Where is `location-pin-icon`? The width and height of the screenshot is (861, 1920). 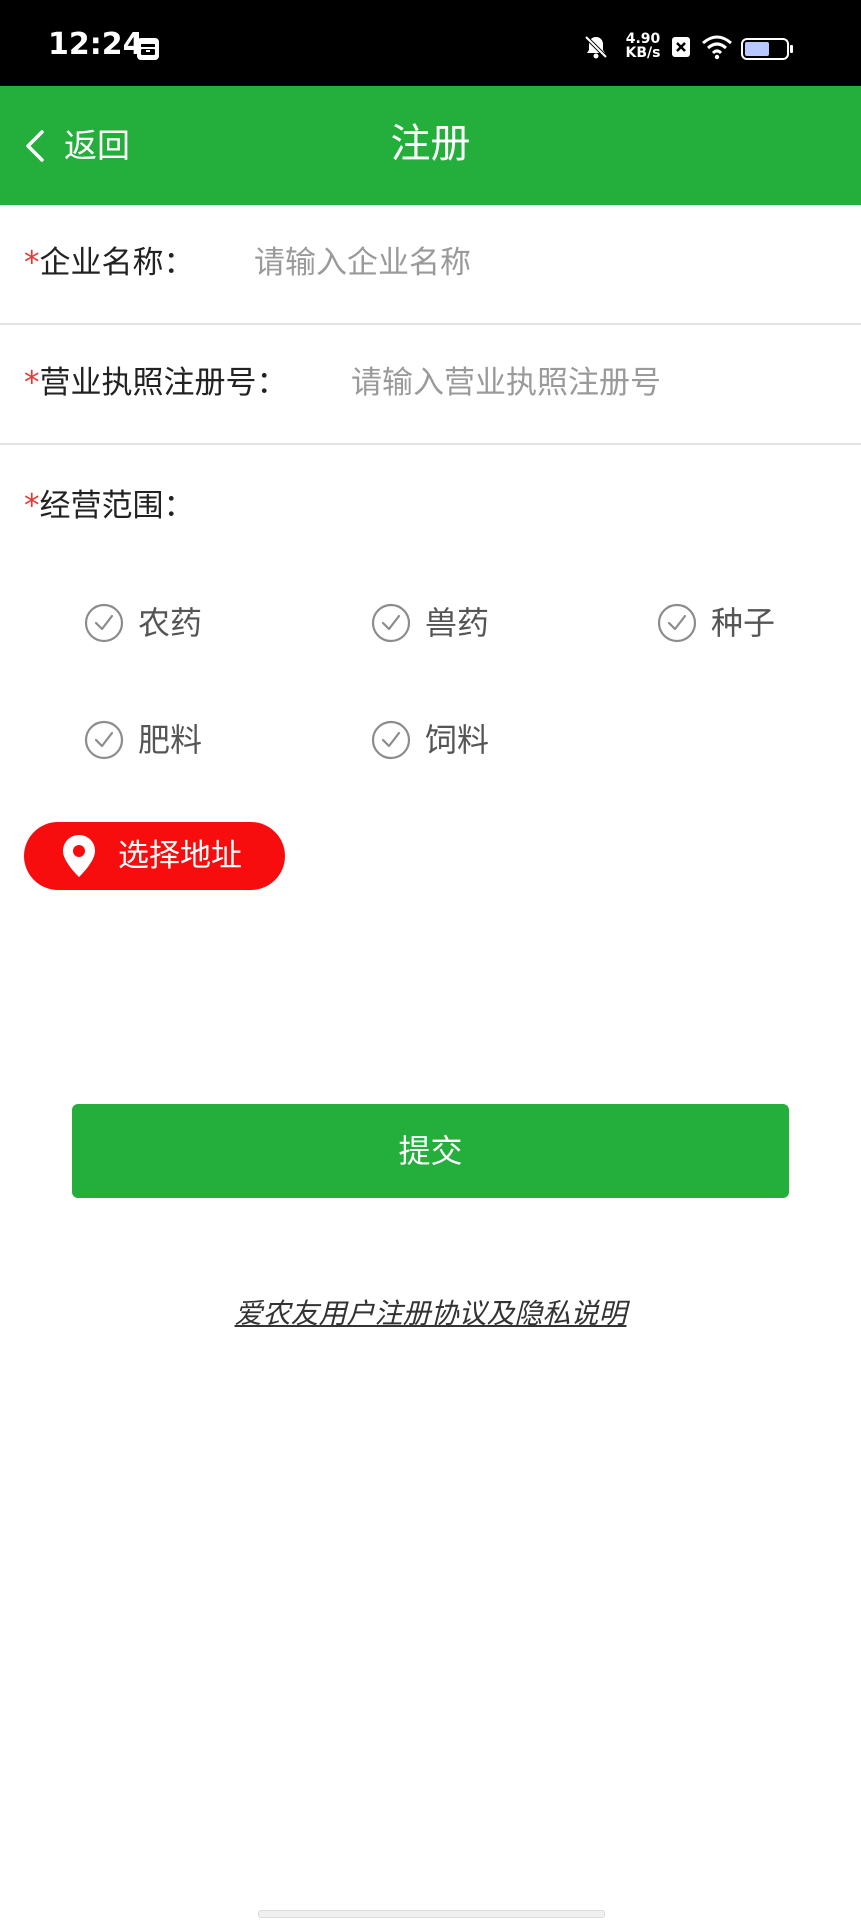 location-pin-icon is located at coordinates (79, 856).